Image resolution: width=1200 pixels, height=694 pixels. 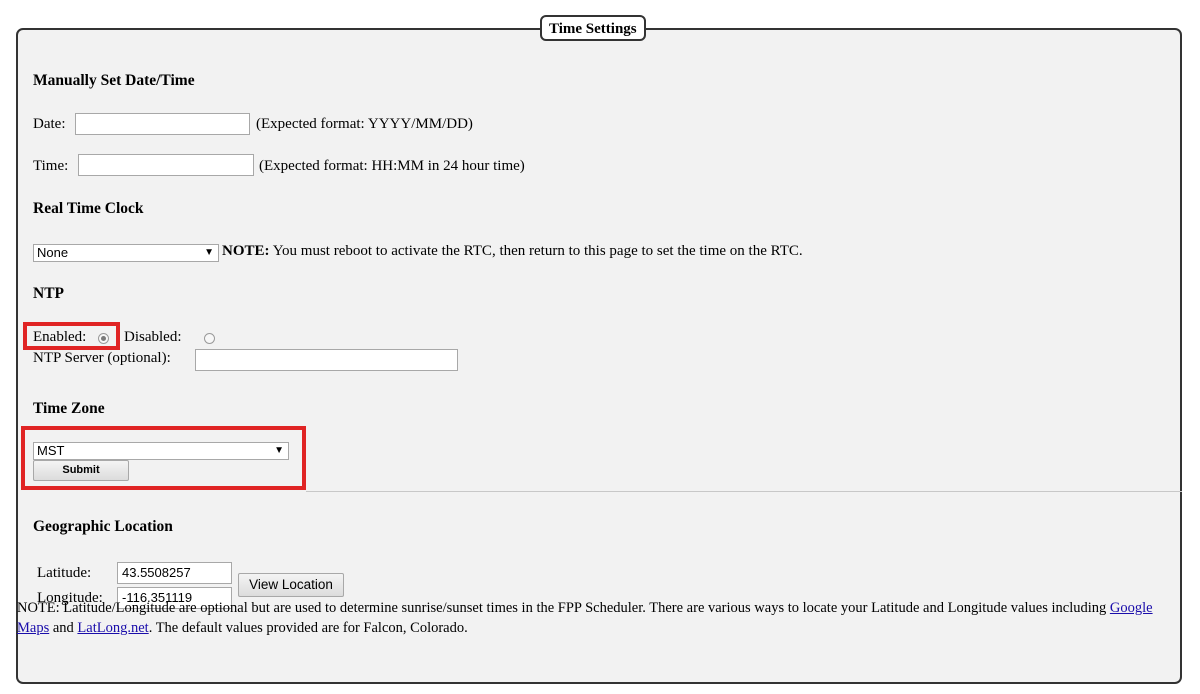 What do you see at coordinates (161, 451) in the screenshot?
I see `timezone-select: MST ▼` at bounding box center [161, 451].